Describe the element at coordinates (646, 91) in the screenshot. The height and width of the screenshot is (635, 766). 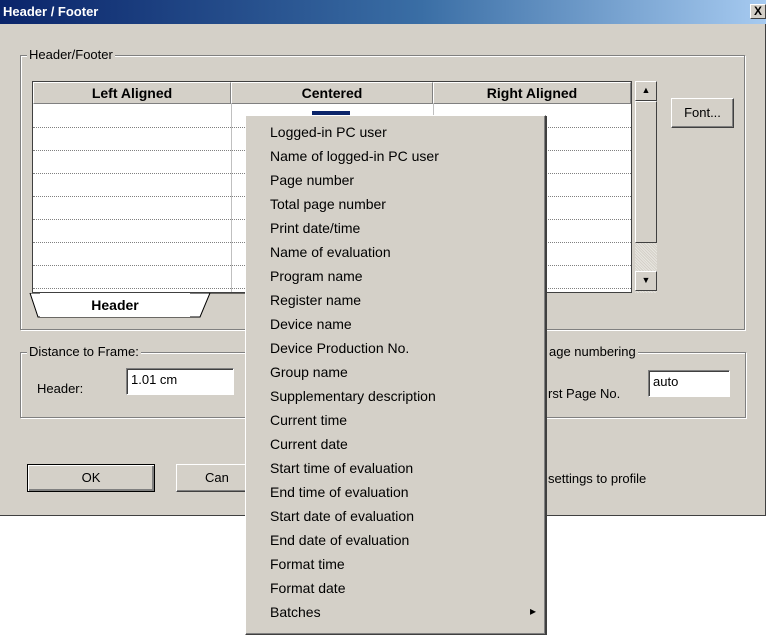
I see `scroll-up-arrow-icon: ▲` at that location.